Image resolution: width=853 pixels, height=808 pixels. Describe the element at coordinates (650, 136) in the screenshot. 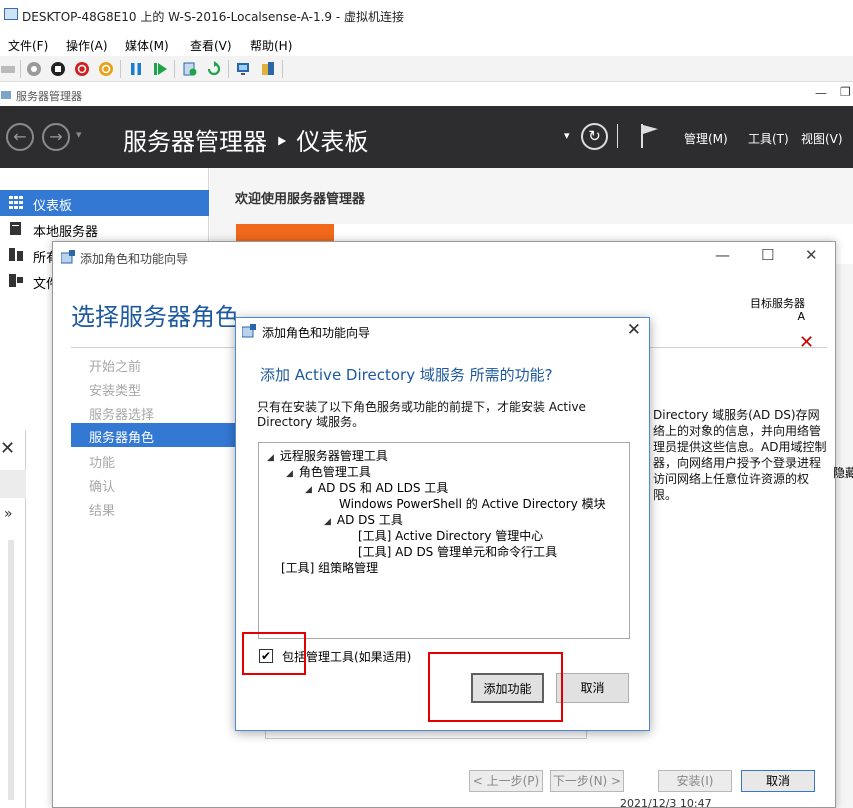

I see `notification-flag-icon` at that location.